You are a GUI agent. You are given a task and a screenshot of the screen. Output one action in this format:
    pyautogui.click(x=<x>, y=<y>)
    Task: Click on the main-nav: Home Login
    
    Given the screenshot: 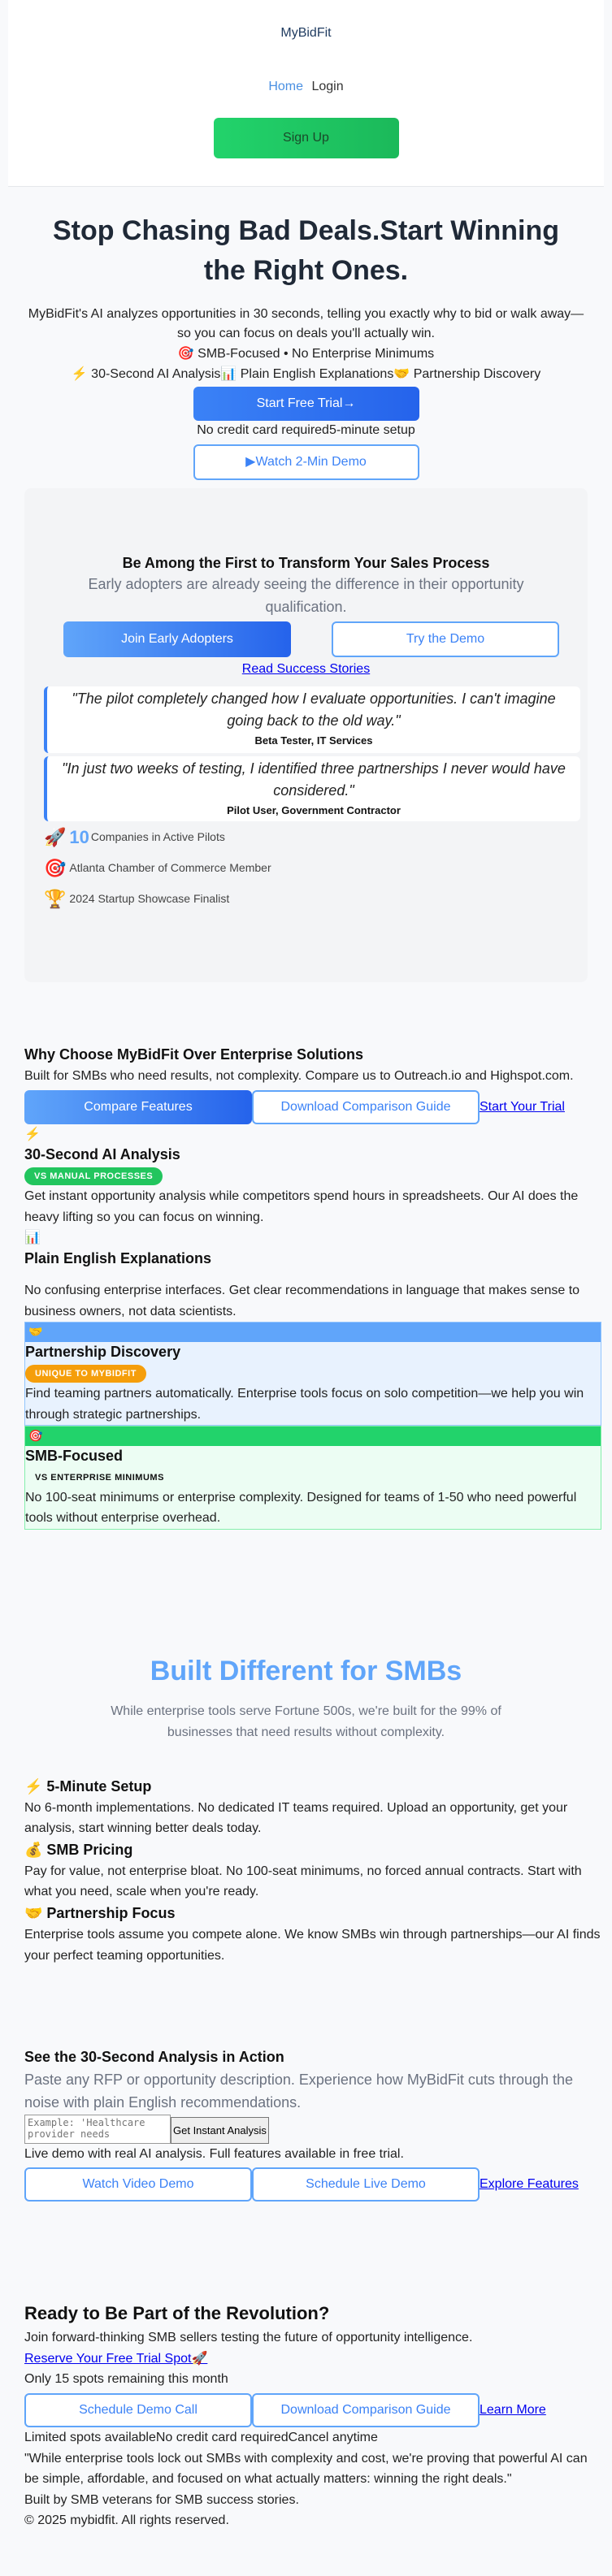 What is the action you would take?
    pyautogui.click(x=306, y=70)
    